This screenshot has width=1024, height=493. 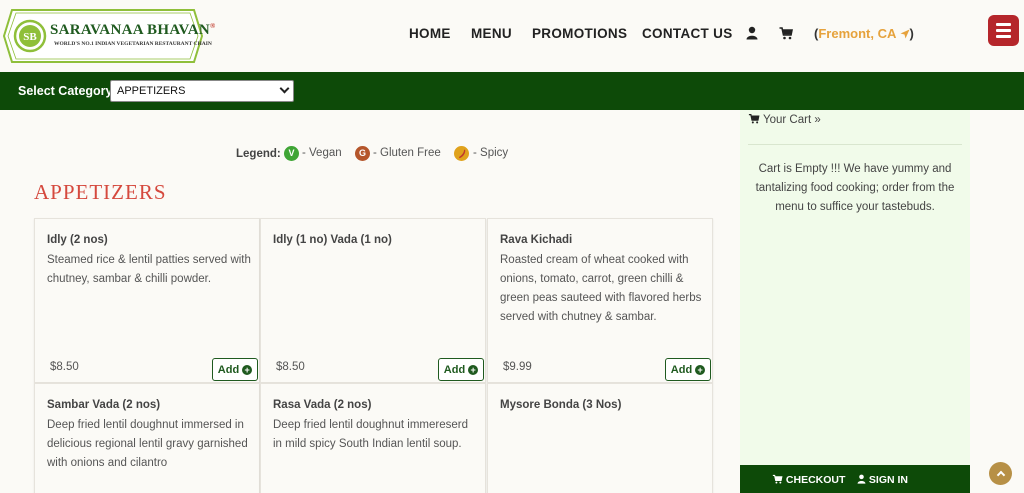 I want to click on legend-gluten-free: - Gluten Free, so click(x=407, y=153).